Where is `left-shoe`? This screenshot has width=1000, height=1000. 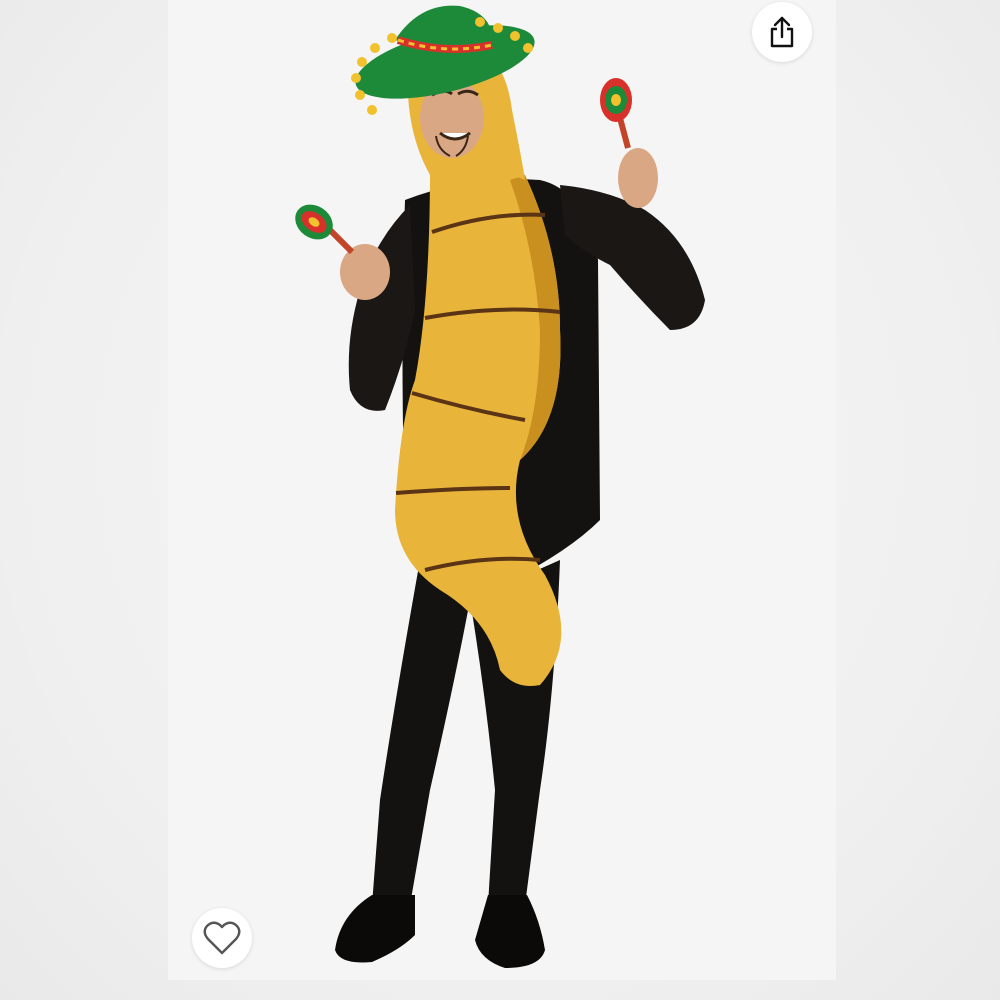 left-shoe is located at coordinates (375, 929).